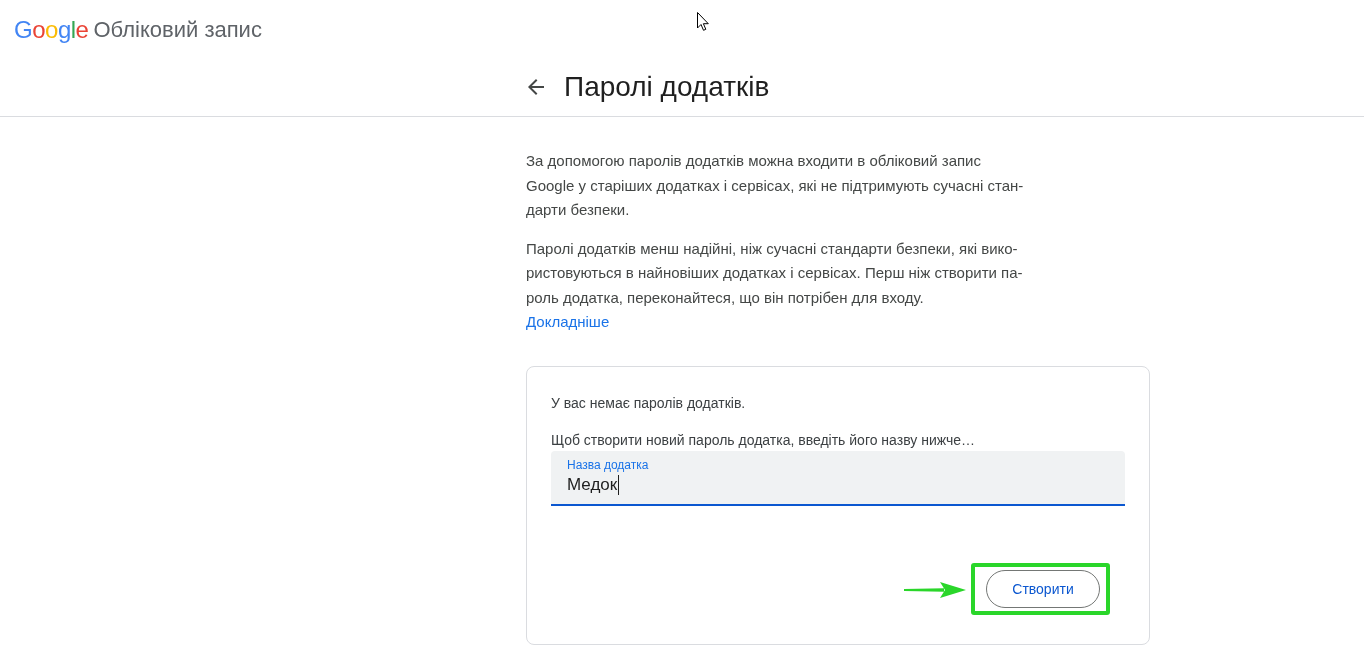 This screenshot has height=661, width=1364. Describe the element at coordinates (649, 403) in the screenshot. I see `status-text: У вас немає паролів додатків.` at that location.